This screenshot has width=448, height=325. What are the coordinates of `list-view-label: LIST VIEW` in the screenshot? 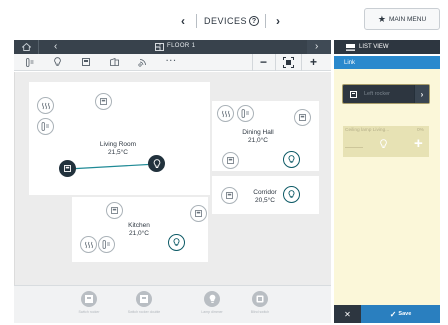 It's located at (374, 47).